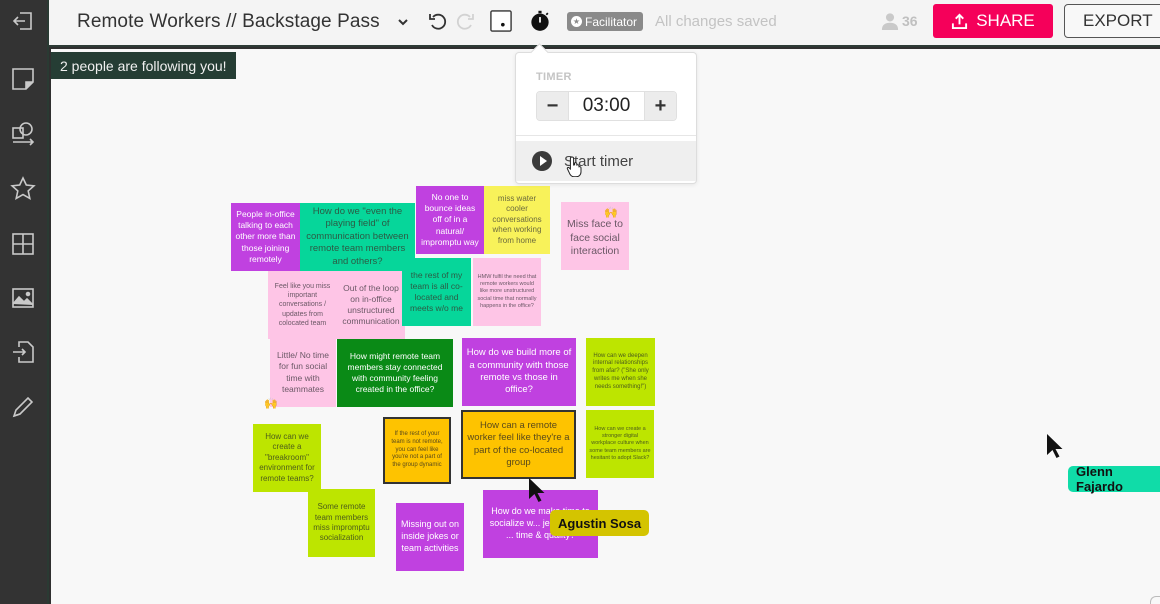 This screenshot has height=604, width=1160. Describe the element at coordinates (575, 166) in the screenshot. I see `hand-pointer-cursor` at that location.